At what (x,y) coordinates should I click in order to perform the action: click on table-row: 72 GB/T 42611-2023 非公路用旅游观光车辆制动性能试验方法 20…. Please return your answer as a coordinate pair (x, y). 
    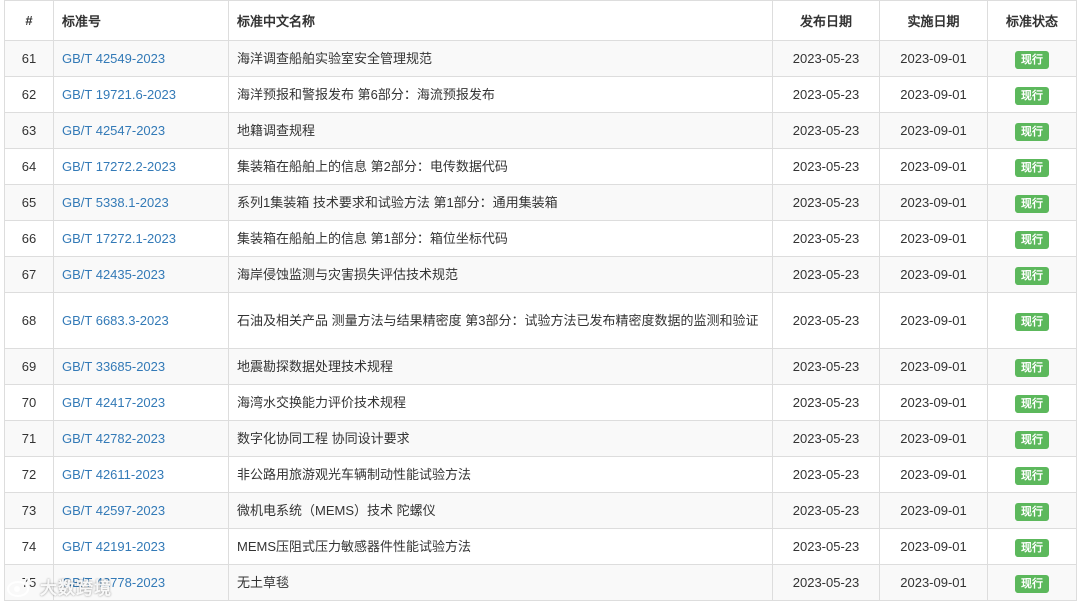
    Looking at the image, I should click on (540, 474).